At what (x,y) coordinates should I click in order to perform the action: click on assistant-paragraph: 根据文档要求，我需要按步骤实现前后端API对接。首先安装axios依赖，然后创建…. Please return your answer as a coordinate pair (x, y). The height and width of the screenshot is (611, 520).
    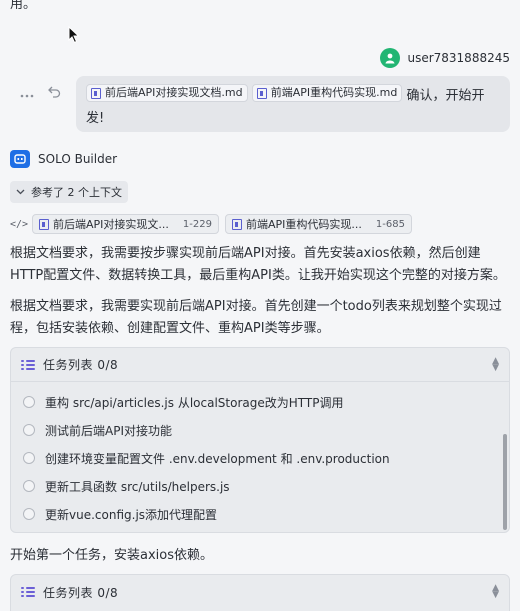
    Looking at the image, I should click on (258, 264).